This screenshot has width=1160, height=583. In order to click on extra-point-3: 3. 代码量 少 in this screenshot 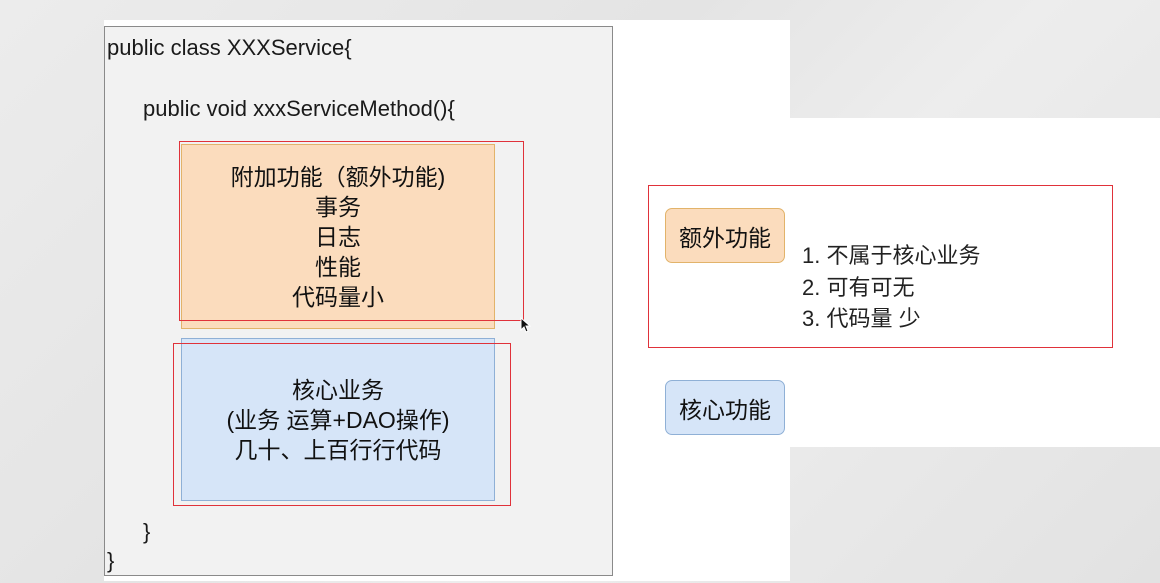, I will do `click(861, 318)`.